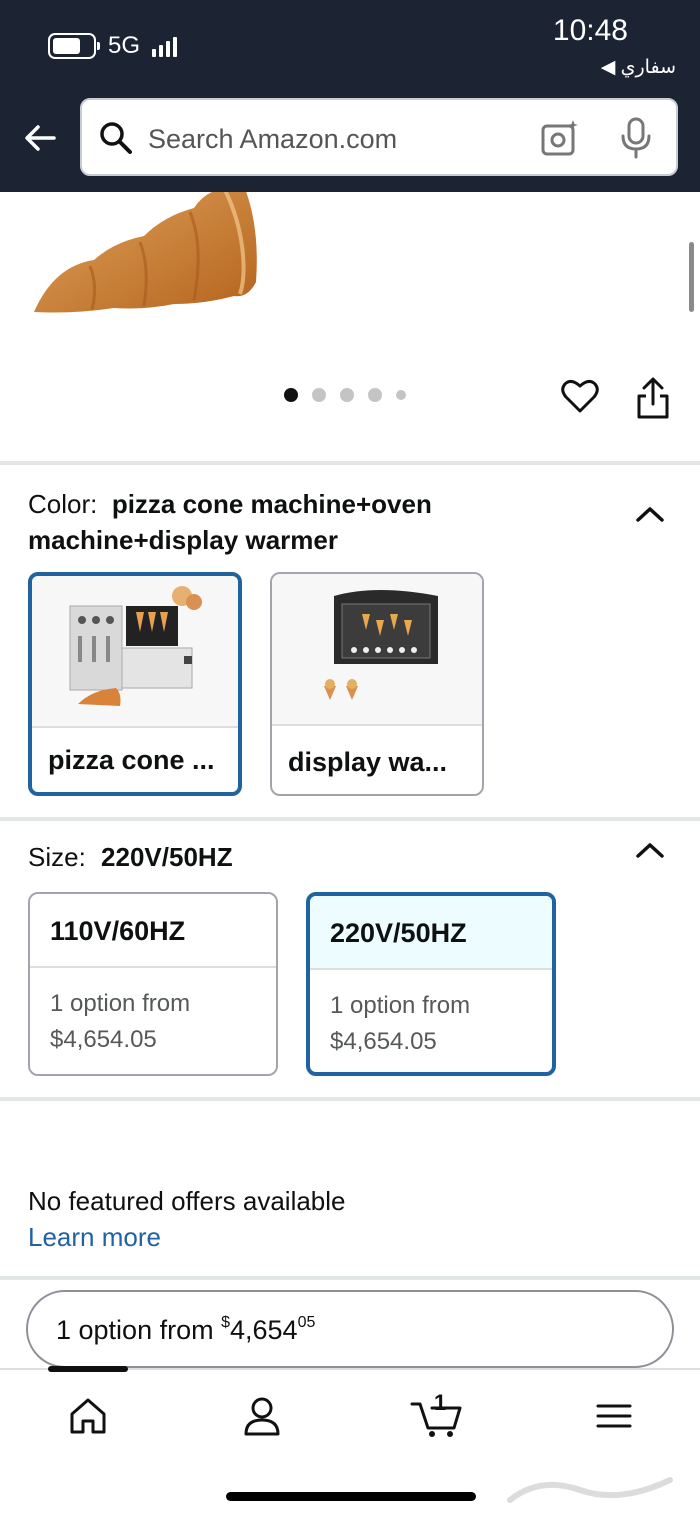 The height and width of the screenshot is (1514, 700). What do you see at coordinates (135, 652) in the screenshot?
I see `machine-image` at bounding box center [135, 652].